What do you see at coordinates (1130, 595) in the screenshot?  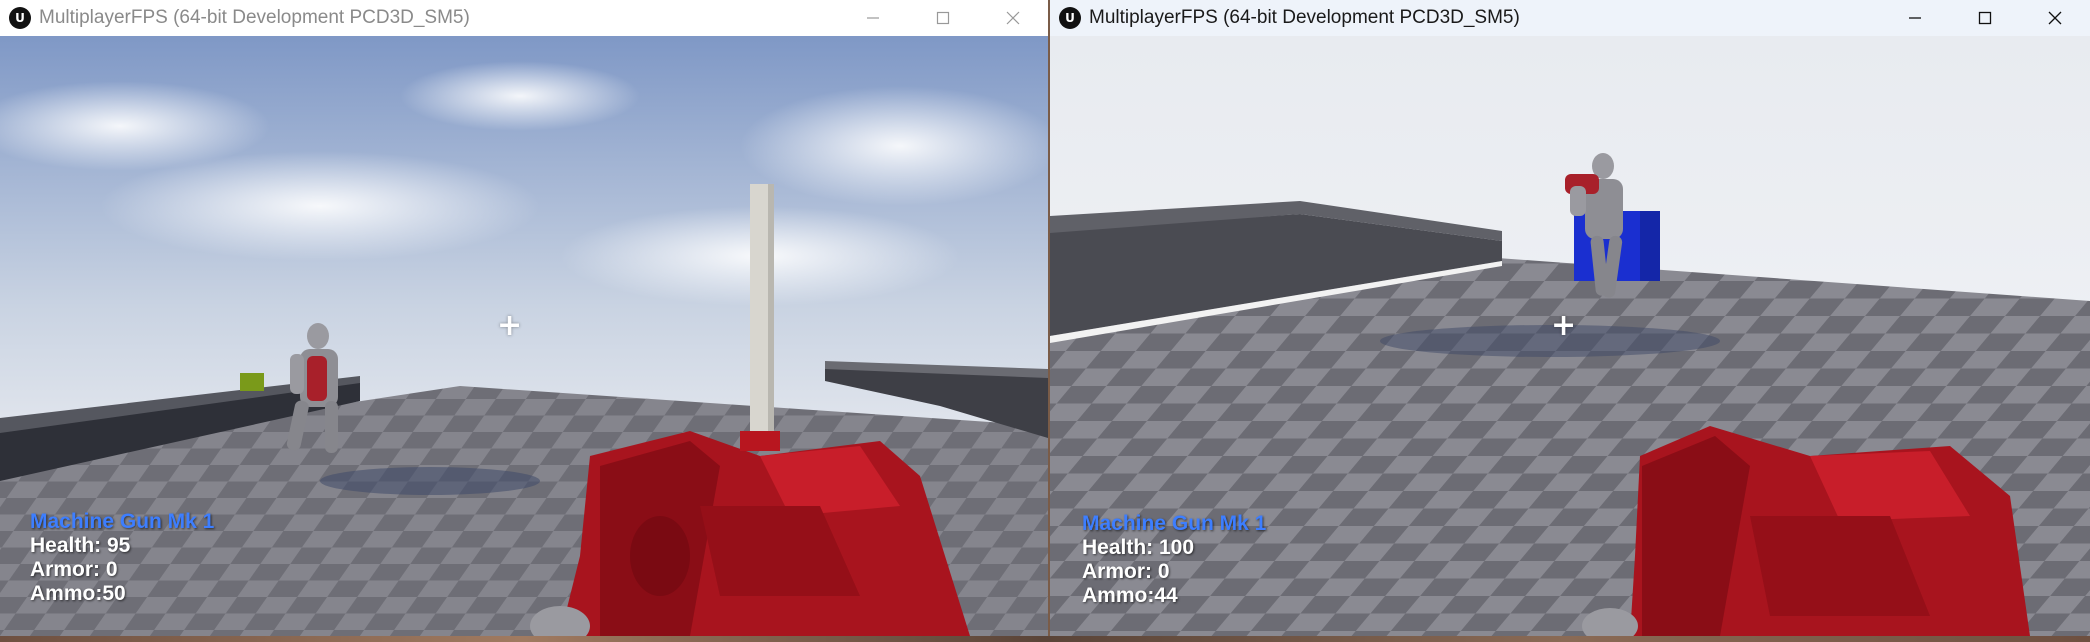 I see `hud-ammo: Ammo:44` at bounding box center [1130, 595].